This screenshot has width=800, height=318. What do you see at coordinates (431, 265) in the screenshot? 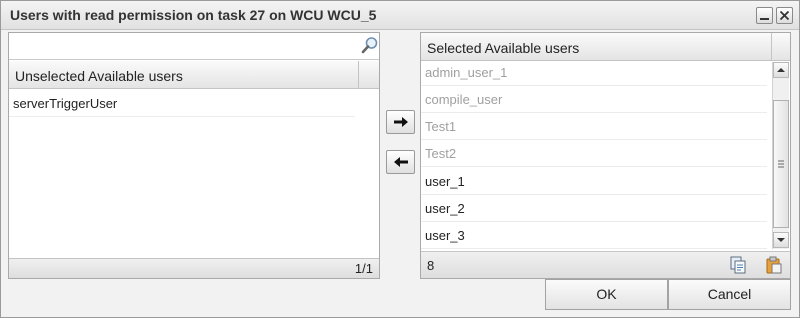
I see `selected-count: 8` at bounding box center [431, 265].